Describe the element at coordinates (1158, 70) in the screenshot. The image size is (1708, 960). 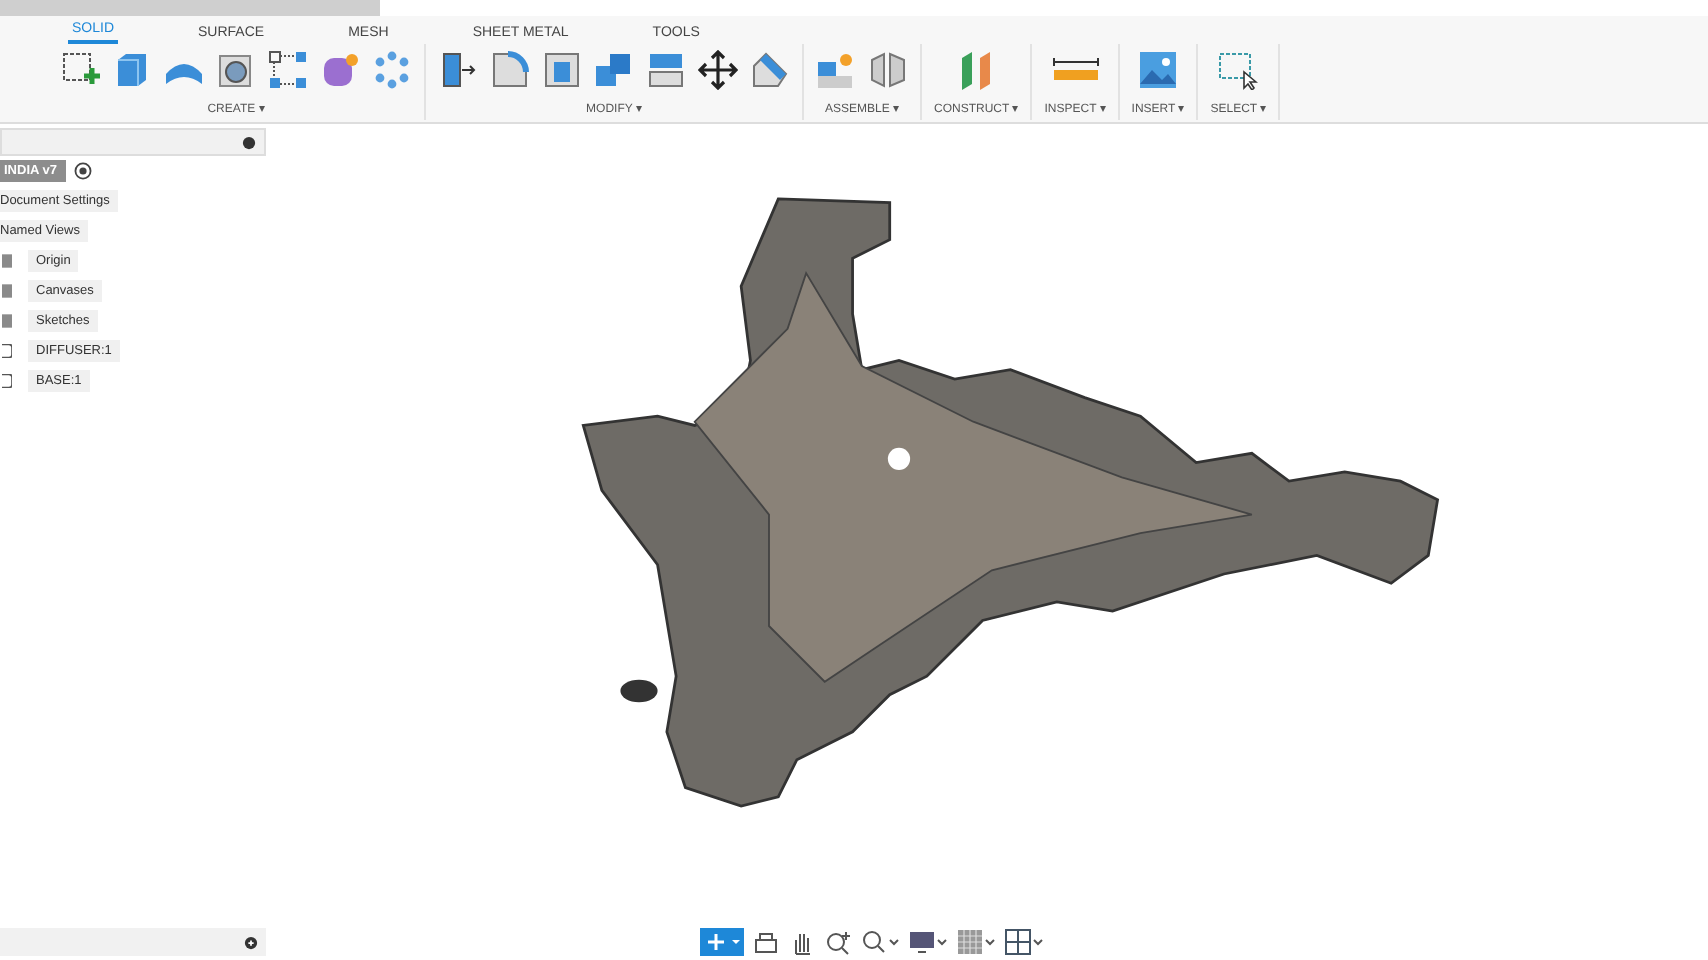
I see `image-icon` at that location.